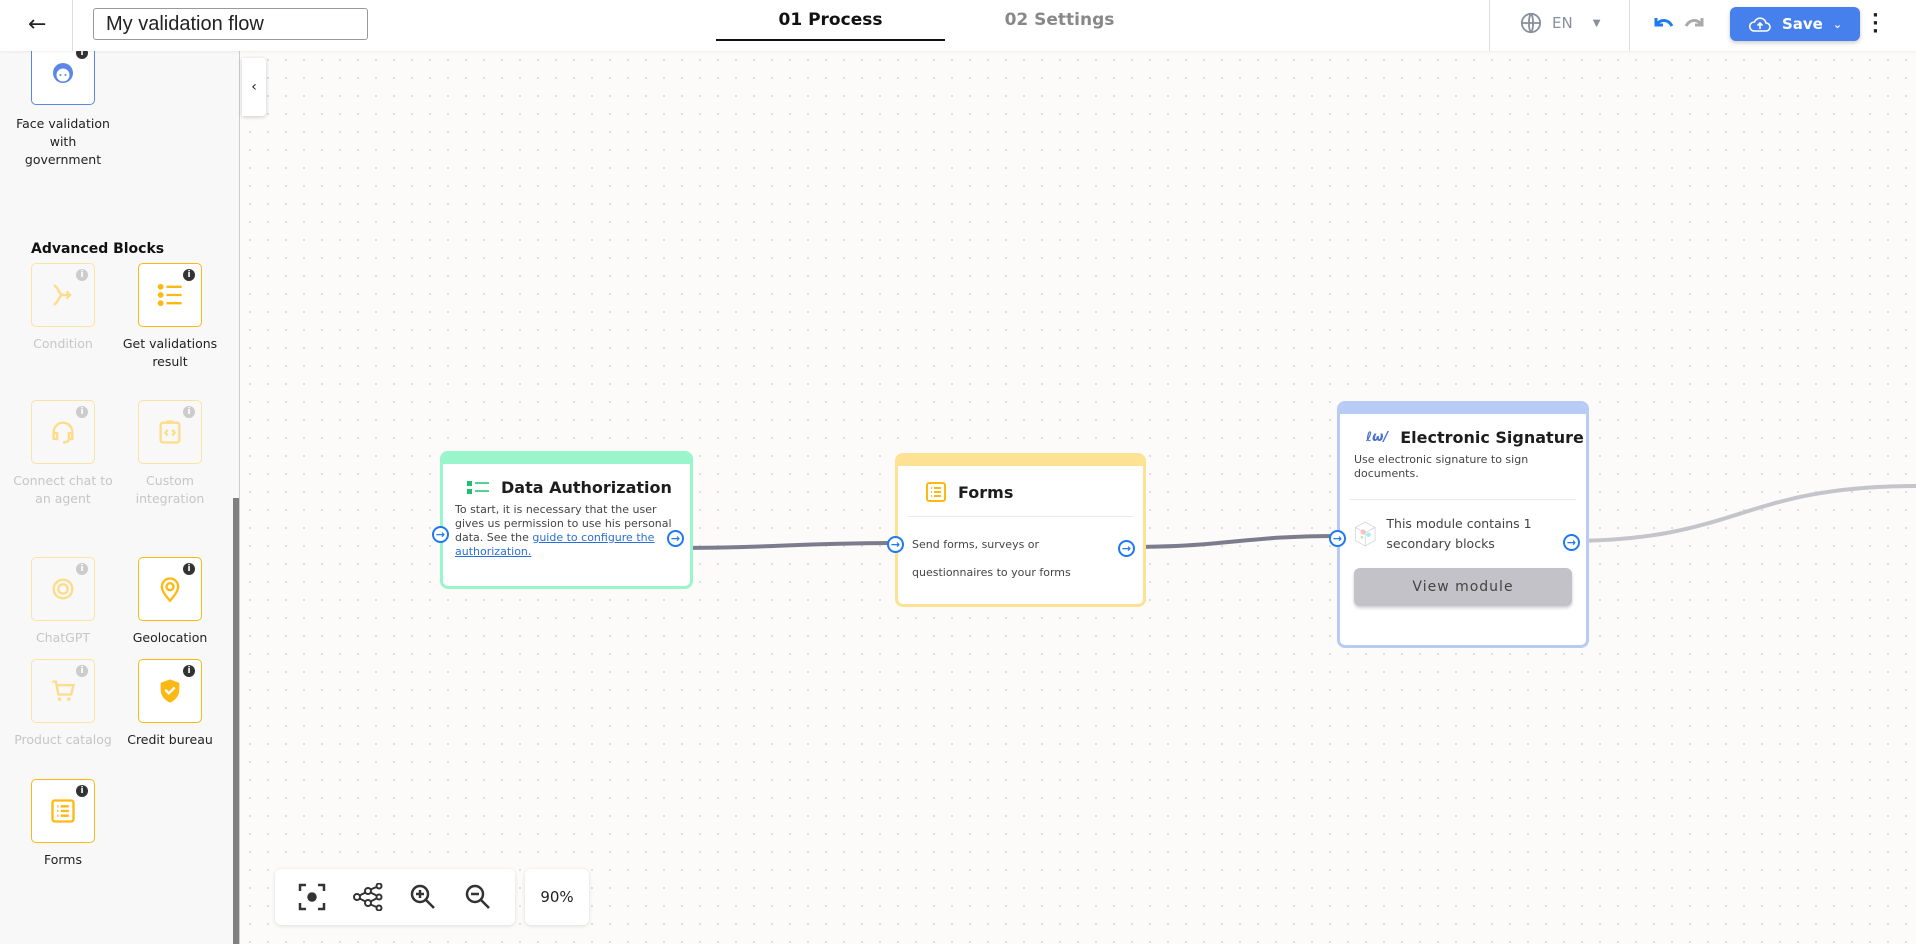 This screenshot has width=1916, height=944. Describe the element at coordinates (1802, 24) in the screenshot. I see `save-label: Save` at that location.